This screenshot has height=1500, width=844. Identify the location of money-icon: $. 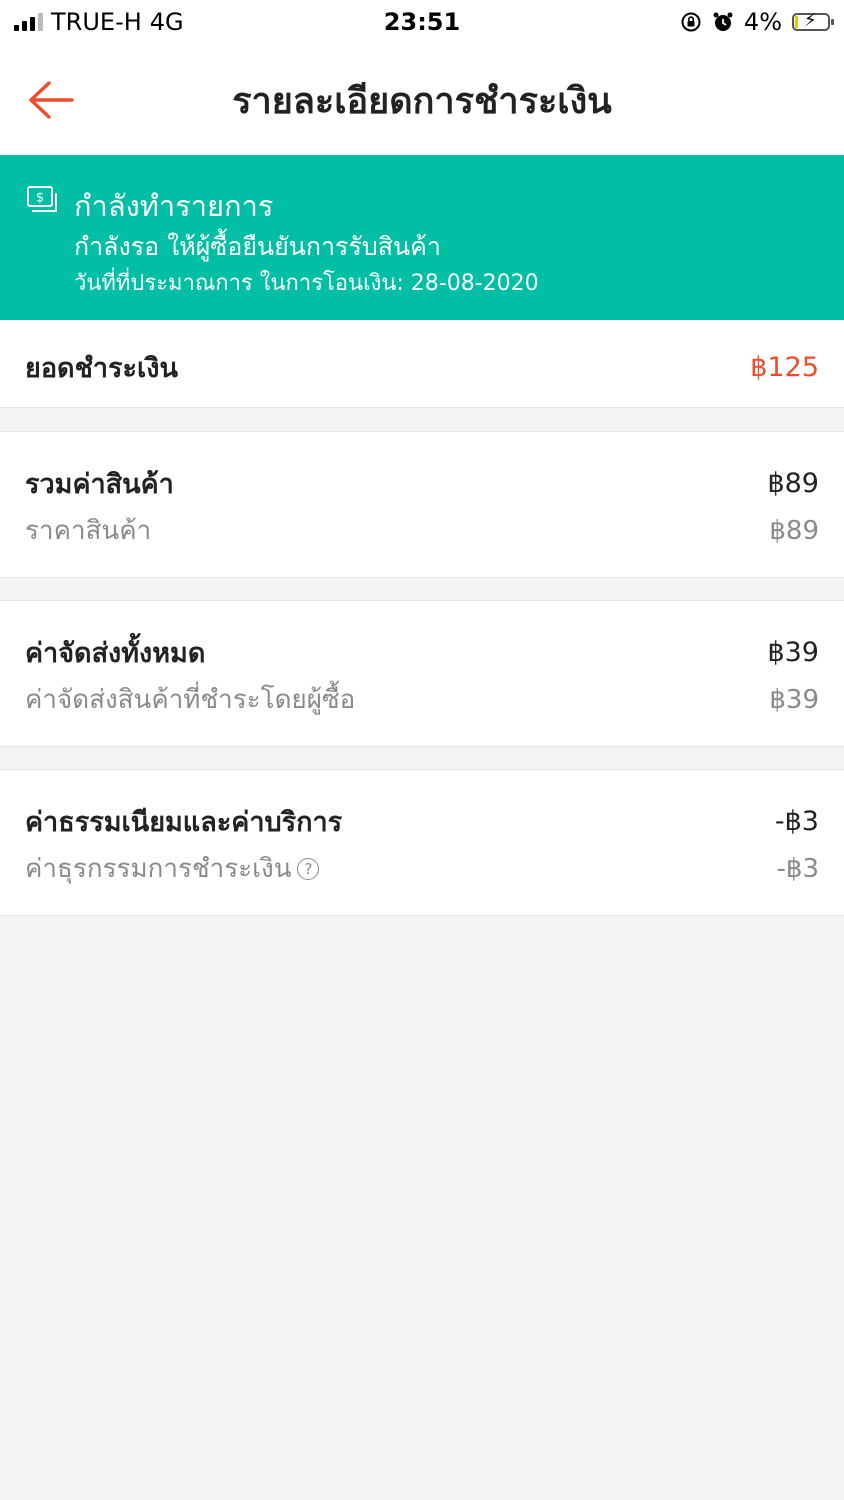
(42, 199).